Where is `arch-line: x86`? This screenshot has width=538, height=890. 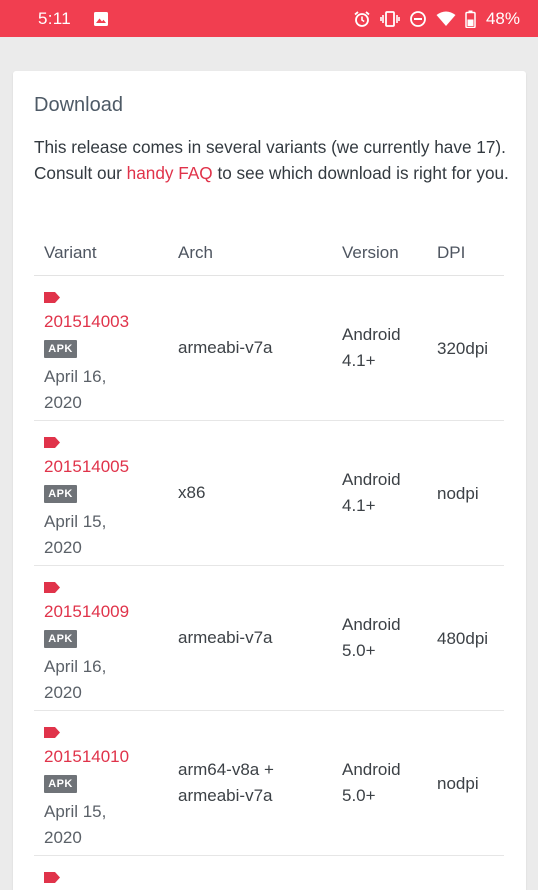 arch-line: x86 is located at coordinates (192, 492).